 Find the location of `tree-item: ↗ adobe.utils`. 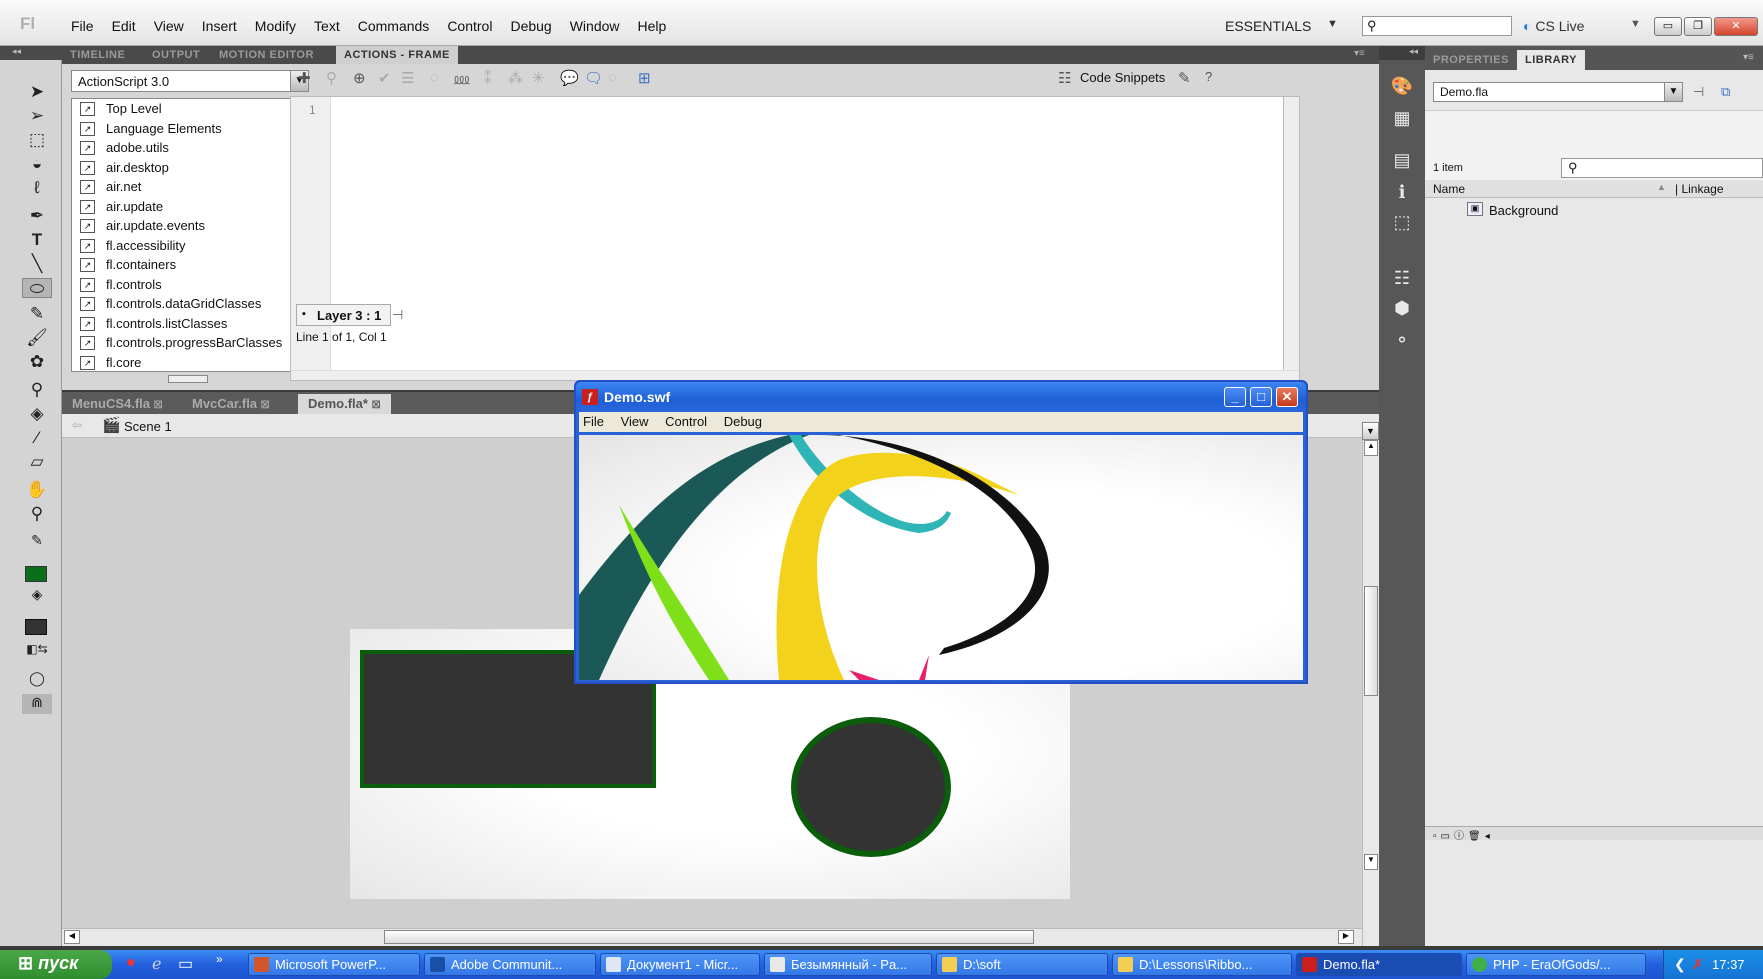

tree-item: ↗ adobe.utils is located at coordinates (182, 147).